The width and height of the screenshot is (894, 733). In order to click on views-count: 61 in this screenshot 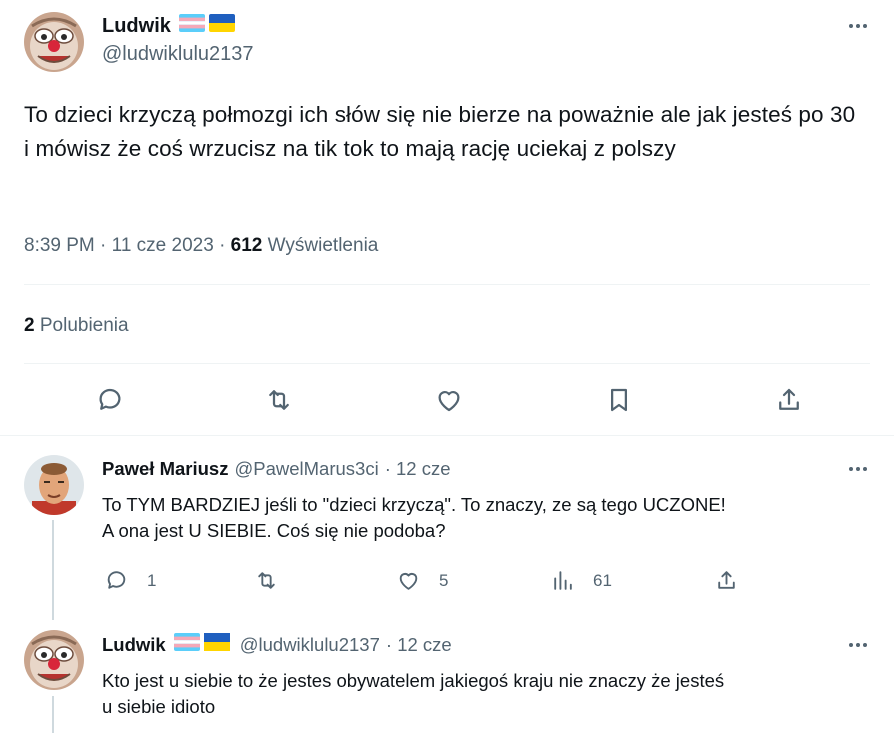, I will do `click(602, 580)`.